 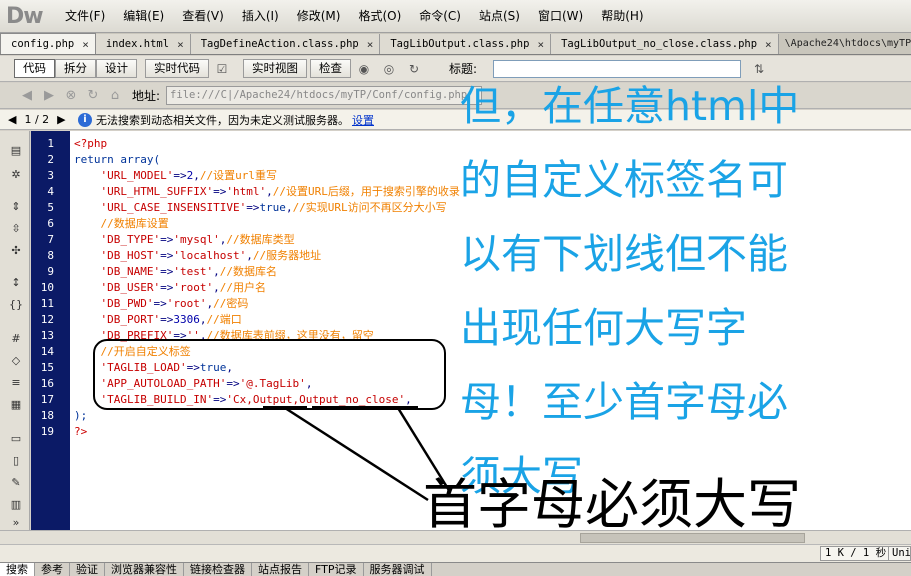 What do you see at coordinates (17, 569) in the screenshot?
I see `panel-tab-0: 搜索` at bounding box center [17, 569].